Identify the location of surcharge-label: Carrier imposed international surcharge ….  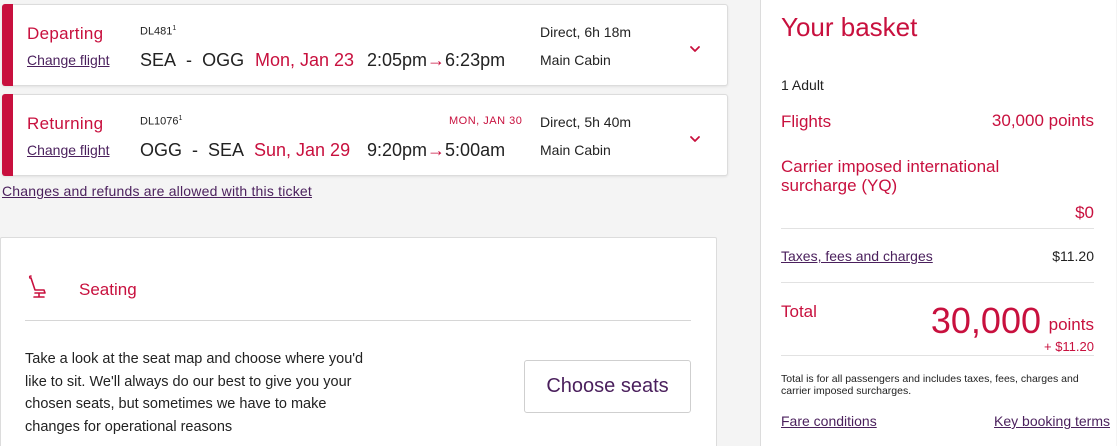
(890, 176).